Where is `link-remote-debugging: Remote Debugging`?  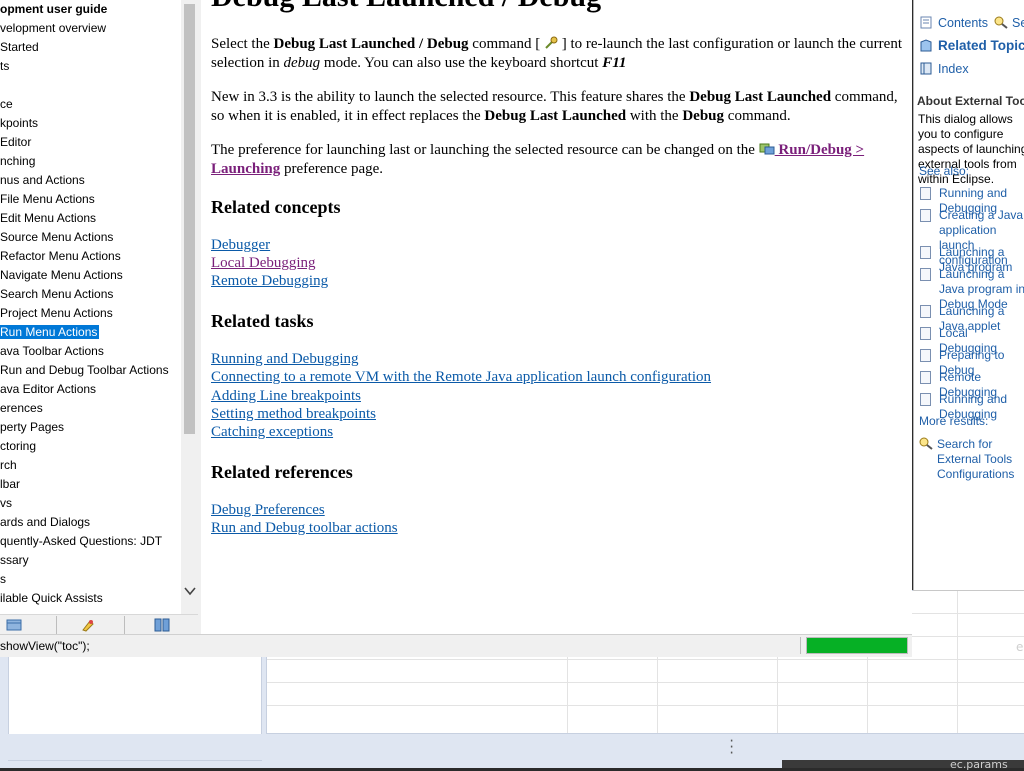
link-remote-debugging: Remote Debugging is located at coordinates (269, 281).